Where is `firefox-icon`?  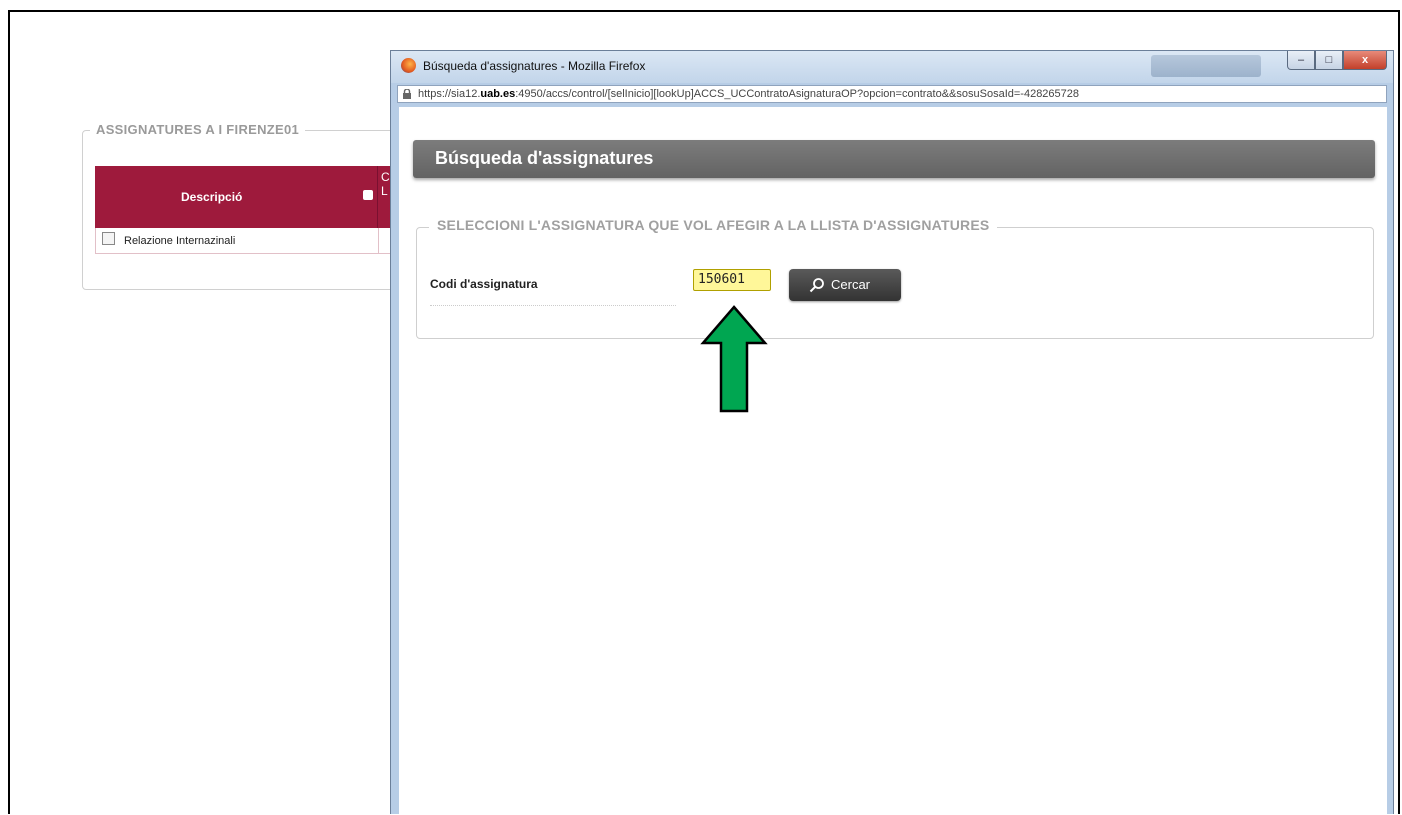
firefox-icon is located at coordinates (408, 65).